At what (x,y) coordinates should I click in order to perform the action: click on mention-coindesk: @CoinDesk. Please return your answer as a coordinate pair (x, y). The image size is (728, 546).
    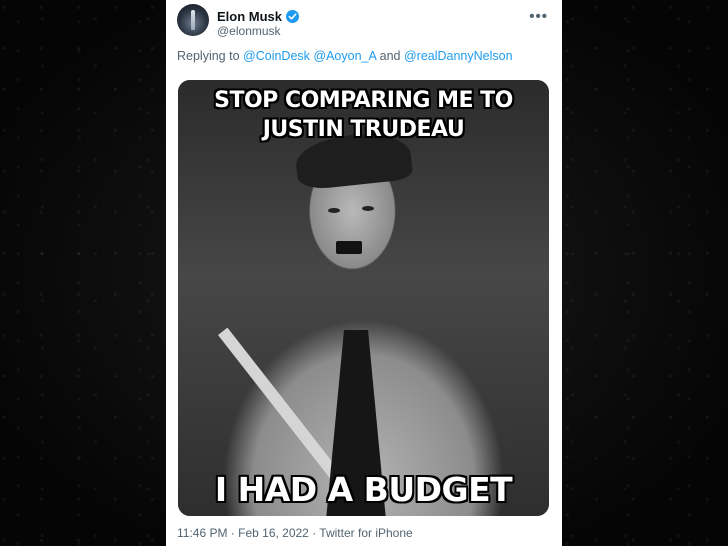
    Looking at the image, I should click on (276, 56).